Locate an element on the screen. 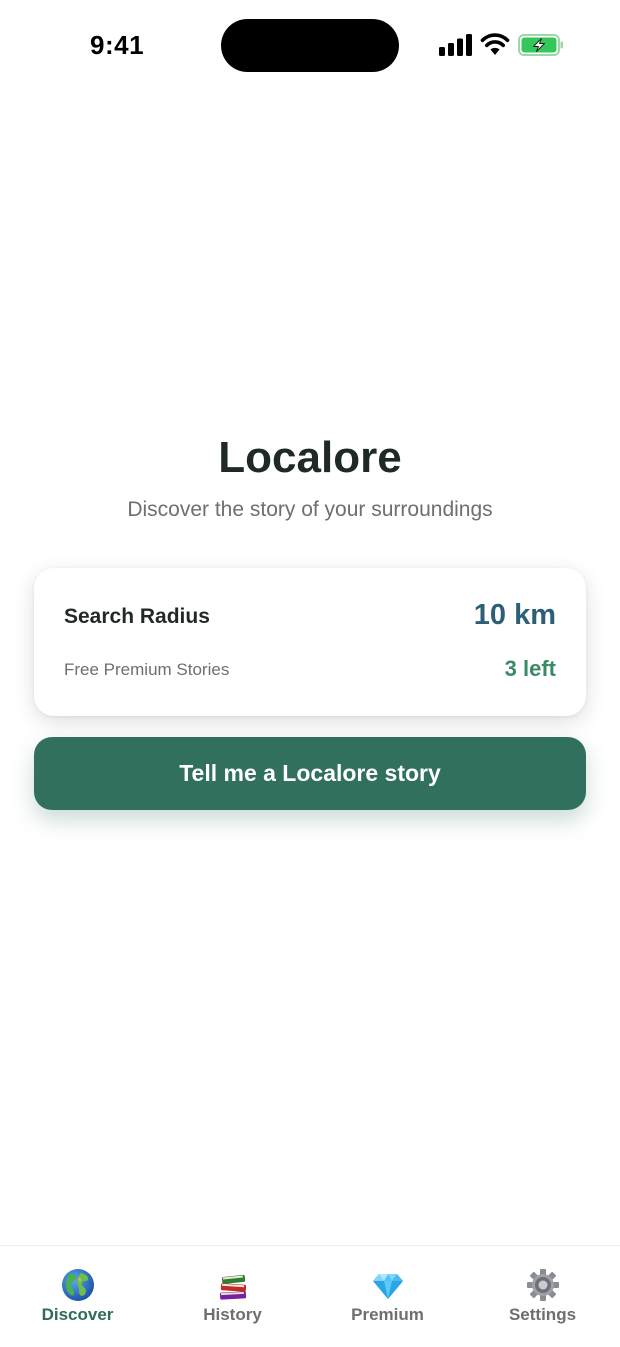  gem-icon is located at coordinates (387, 1286).